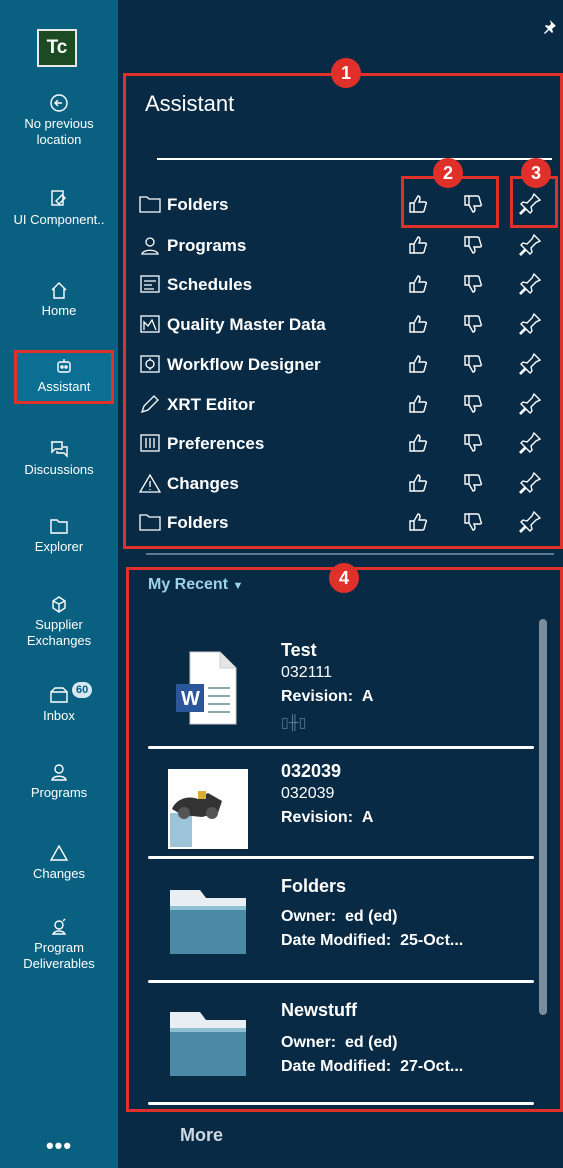 This screenshot has width=563, height=1168. I want to click on nav-changes: Changes, so click(59, 862).